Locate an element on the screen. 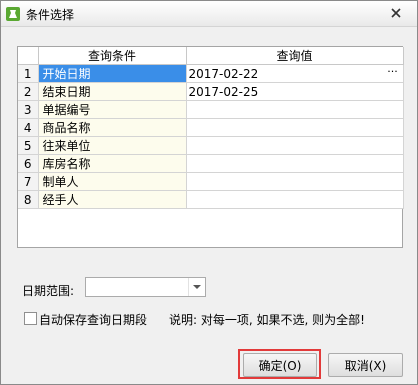  table-row: 6 库房名称 is located at coordinates (211, 163).